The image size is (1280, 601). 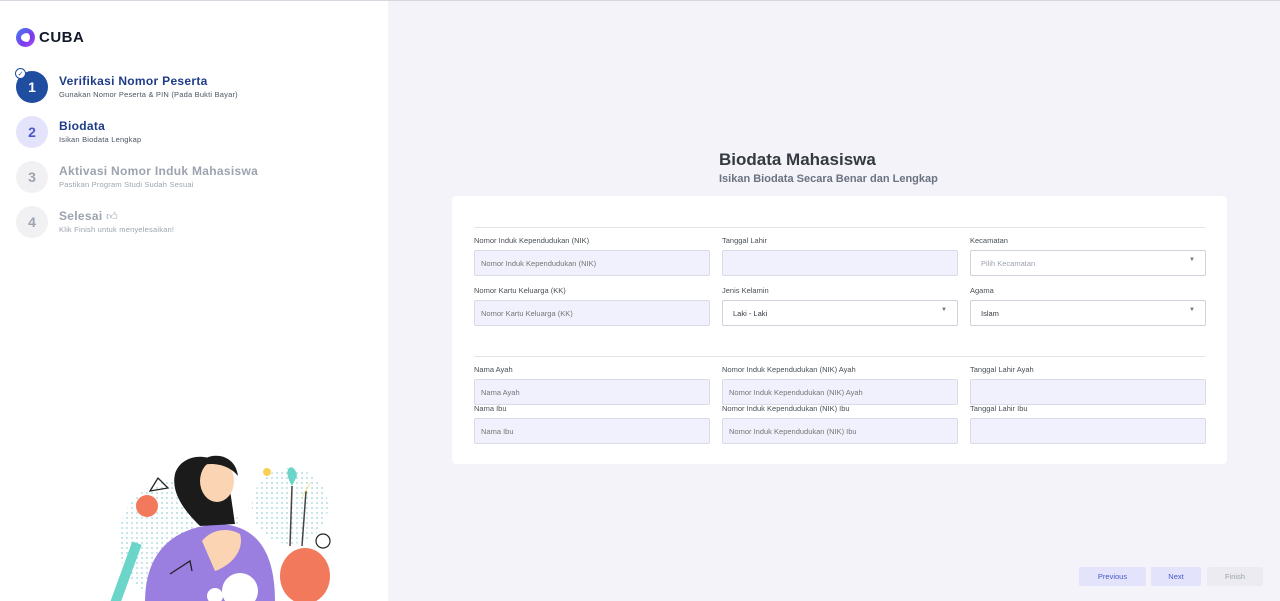 What do you see at coordinates (745, 240) in the screenshot?
I see `tanggal-lahir-label: Tanggal Lahir` at bounding box center [745, 240].